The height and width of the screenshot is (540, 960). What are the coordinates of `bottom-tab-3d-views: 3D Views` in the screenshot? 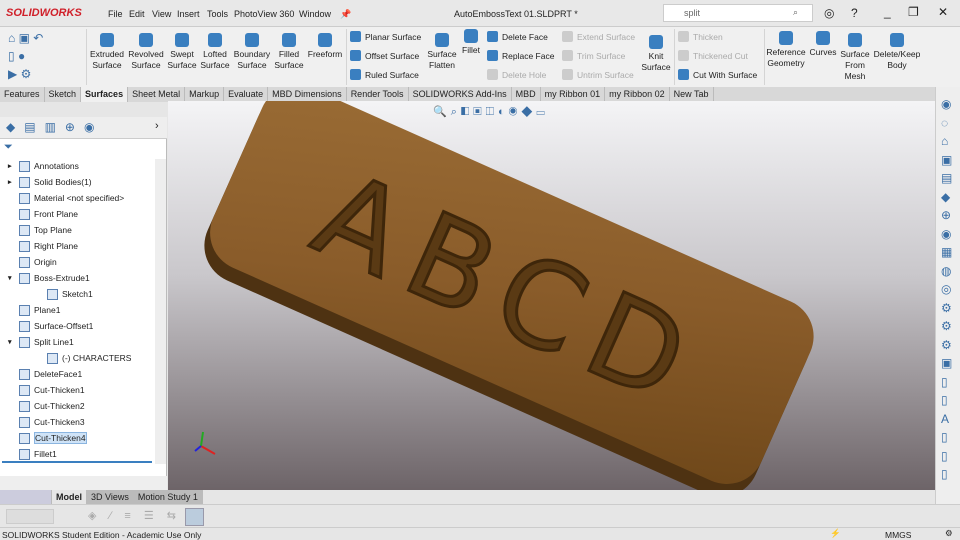 It's located at (110, 497).